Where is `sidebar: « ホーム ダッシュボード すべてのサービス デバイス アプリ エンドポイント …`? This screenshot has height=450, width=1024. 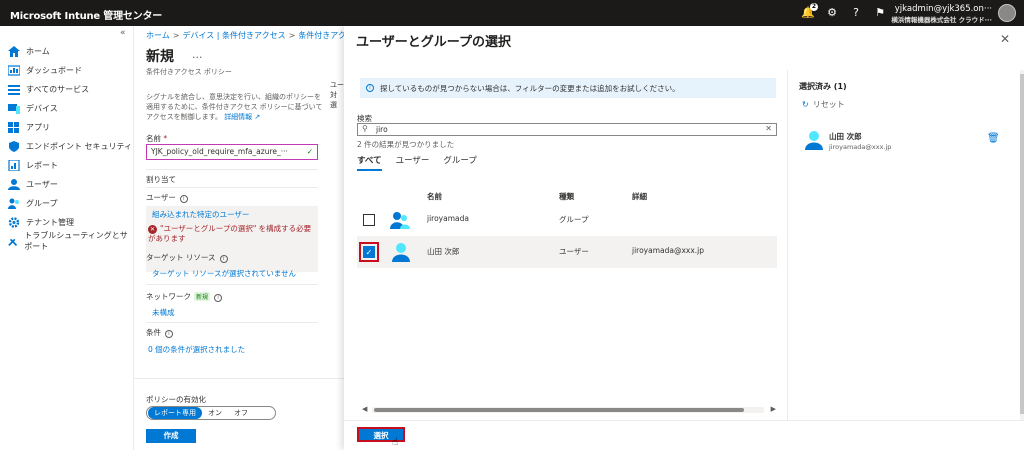
sidebar: « ホーム ダッシュボード すべてのサービス デバイス アプリ エンドポイント … is located at coordinates (67, 238).